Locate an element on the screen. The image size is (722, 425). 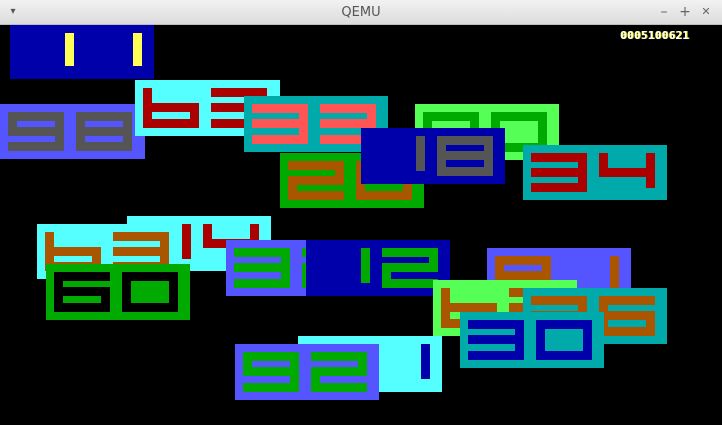
window-titlebar: ▾ QEMU – + ✕ is located at coordinates (361, 12).